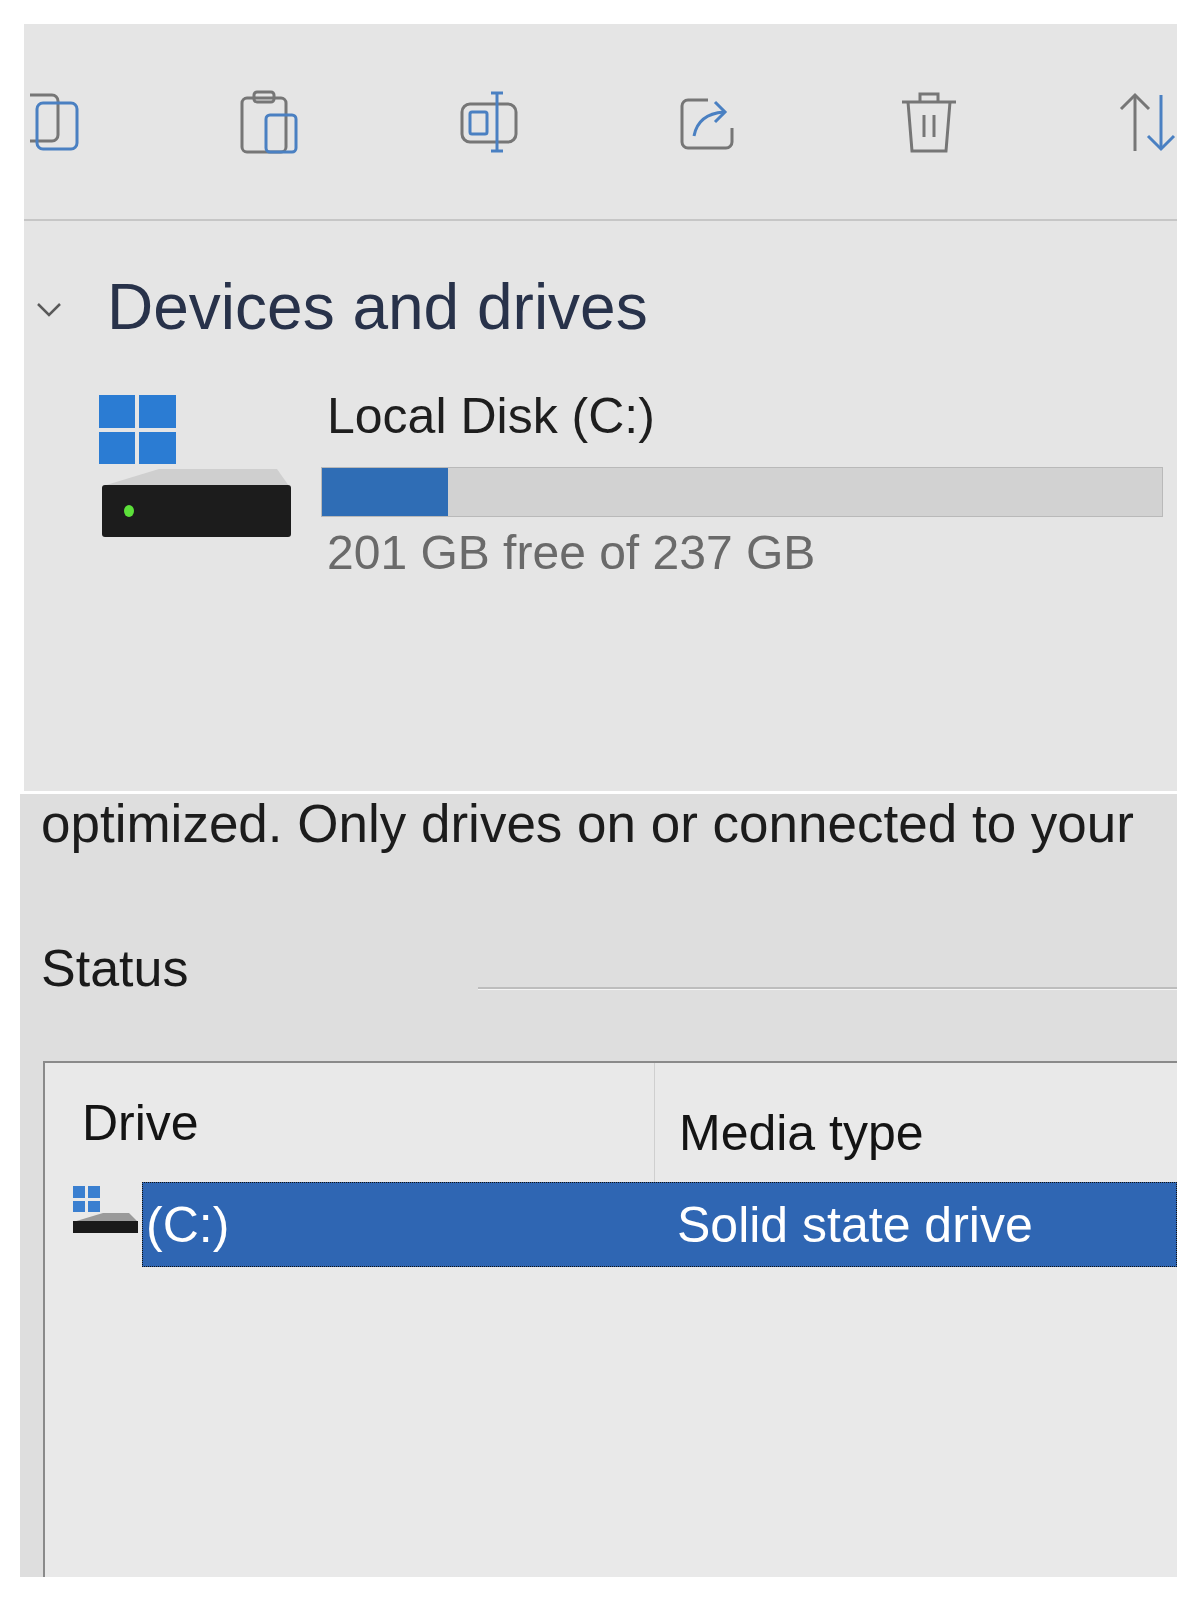  I want to click on drive-icon, so click(195, 466).